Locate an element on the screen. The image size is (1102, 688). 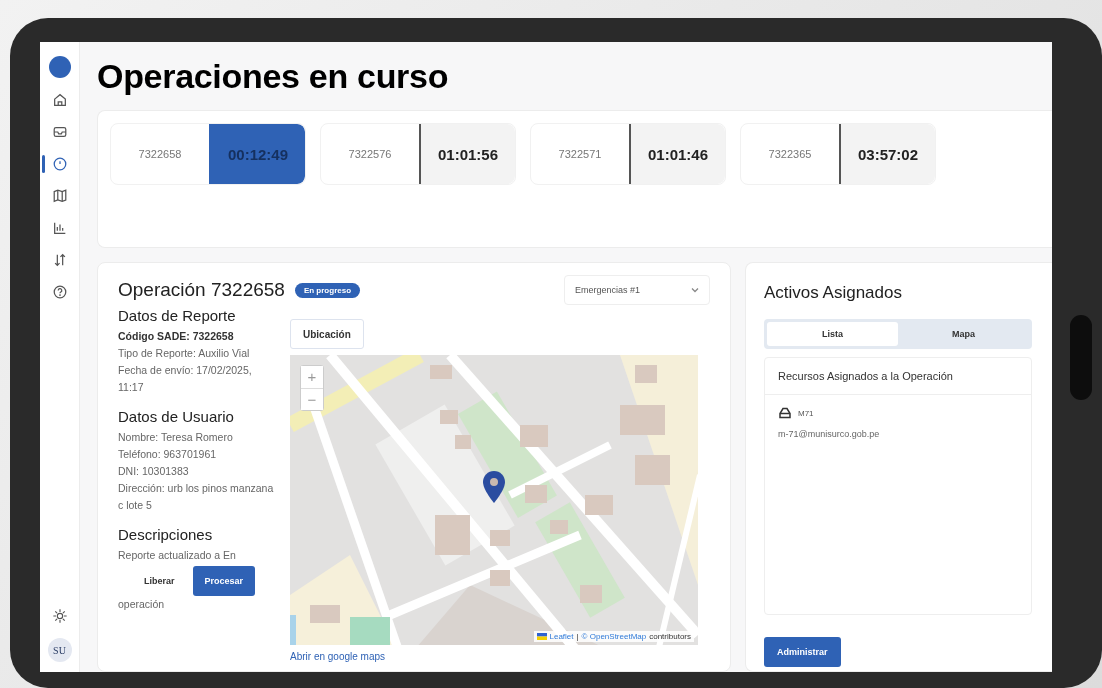
location-pin-icon is located at coordinates (494, 487).